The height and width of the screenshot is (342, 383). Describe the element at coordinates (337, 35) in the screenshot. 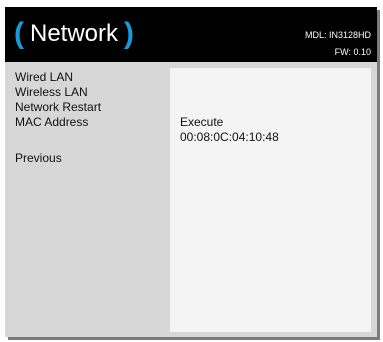

I see `model-number: MDL: IN3128HD` at that location.